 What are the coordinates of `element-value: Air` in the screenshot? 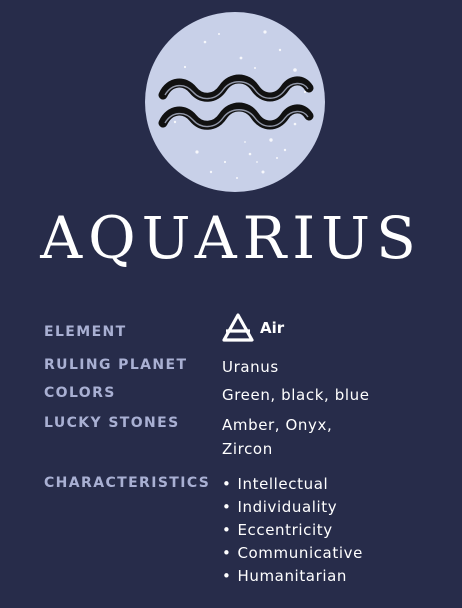 It's located at (253, 328).